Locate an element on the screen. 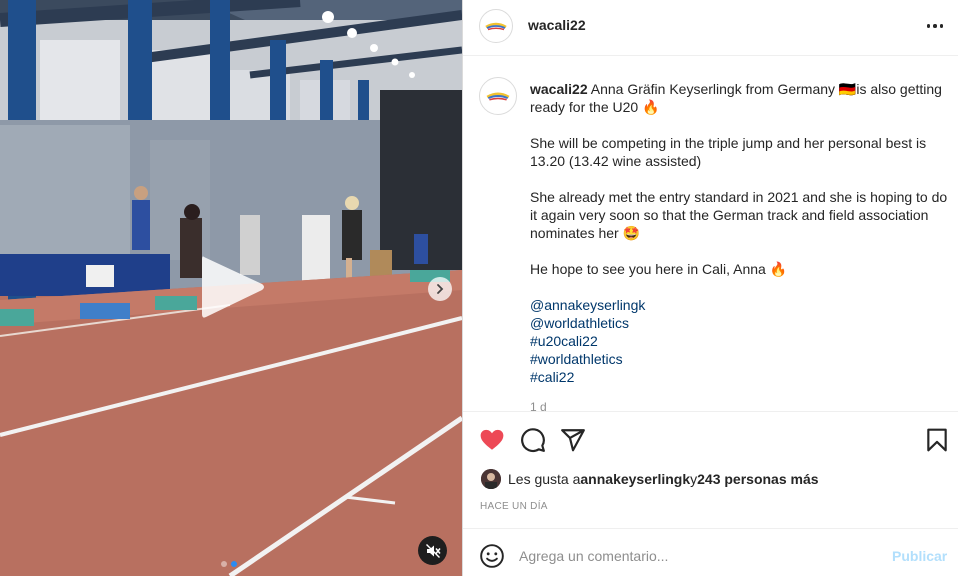 The width and height of the screenshot is (958, 576). mute-icon is located at coordinates (433, 550).